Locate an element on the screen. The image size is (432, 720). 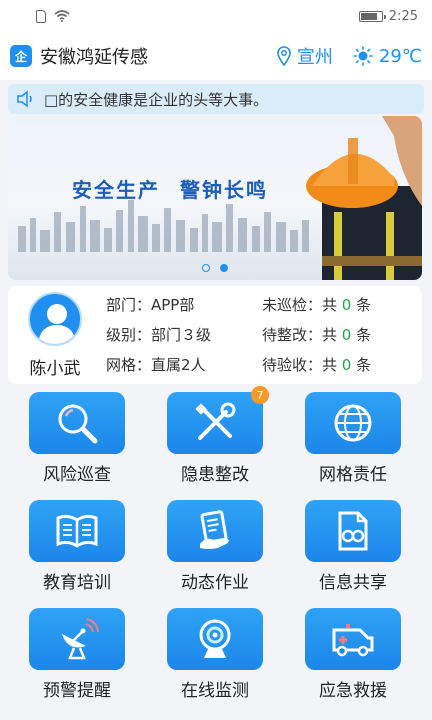
stat-uninspected: 未巡检：共 0 条 is located at coordinates (336, 305).